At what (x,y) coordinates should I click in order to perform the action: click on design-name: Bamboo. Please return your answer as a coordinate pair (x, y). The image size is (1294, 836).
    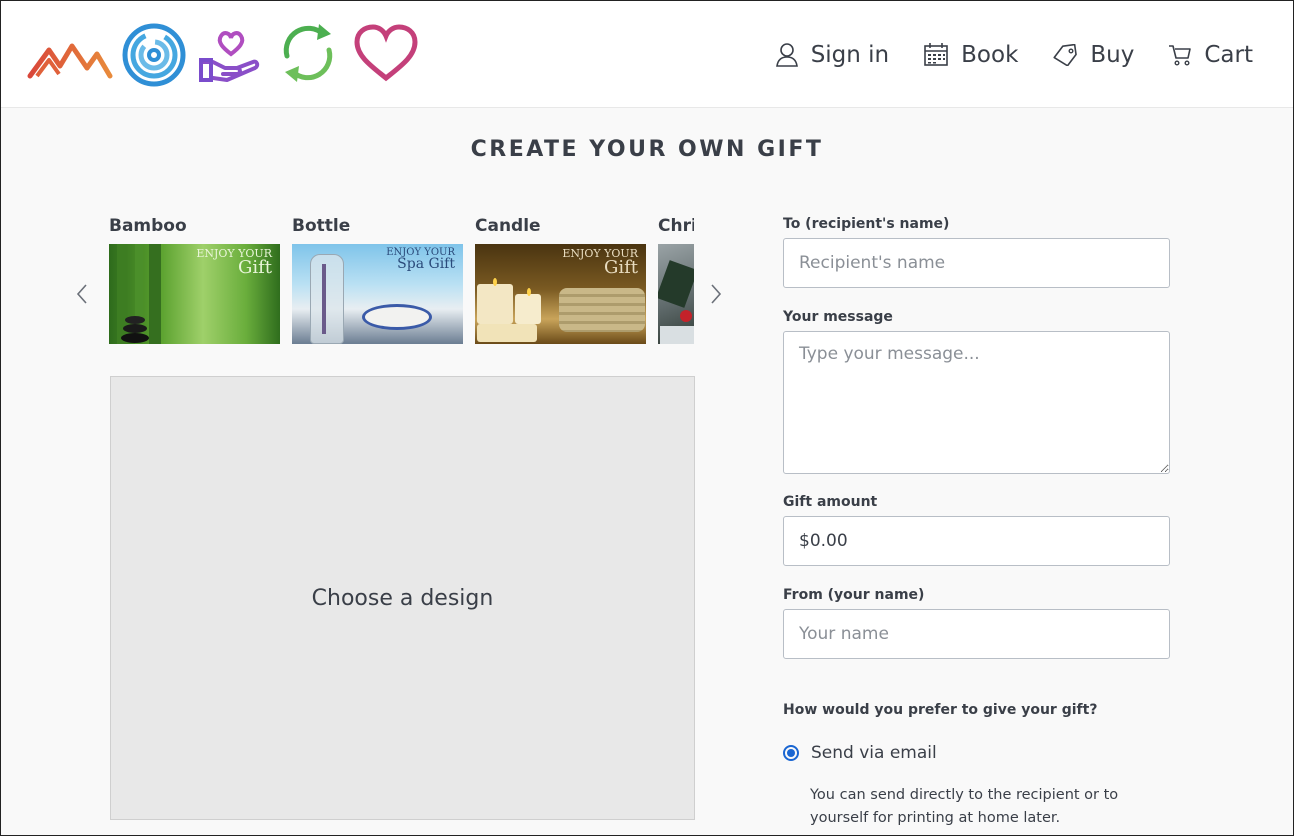
    Looking at the image, I should click on (148, 226).